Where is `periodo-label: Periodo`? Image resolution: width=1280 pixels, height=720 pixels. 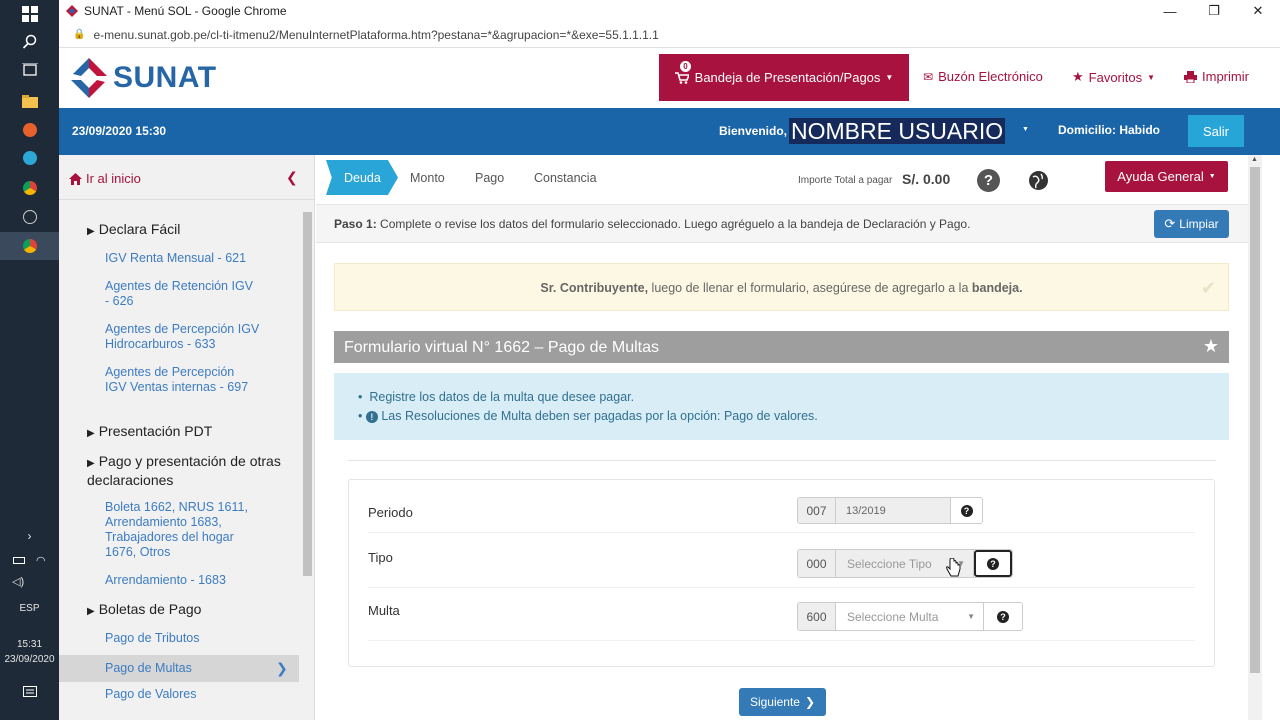 periodo-label: Periodo is located at coordinates (390, 512).